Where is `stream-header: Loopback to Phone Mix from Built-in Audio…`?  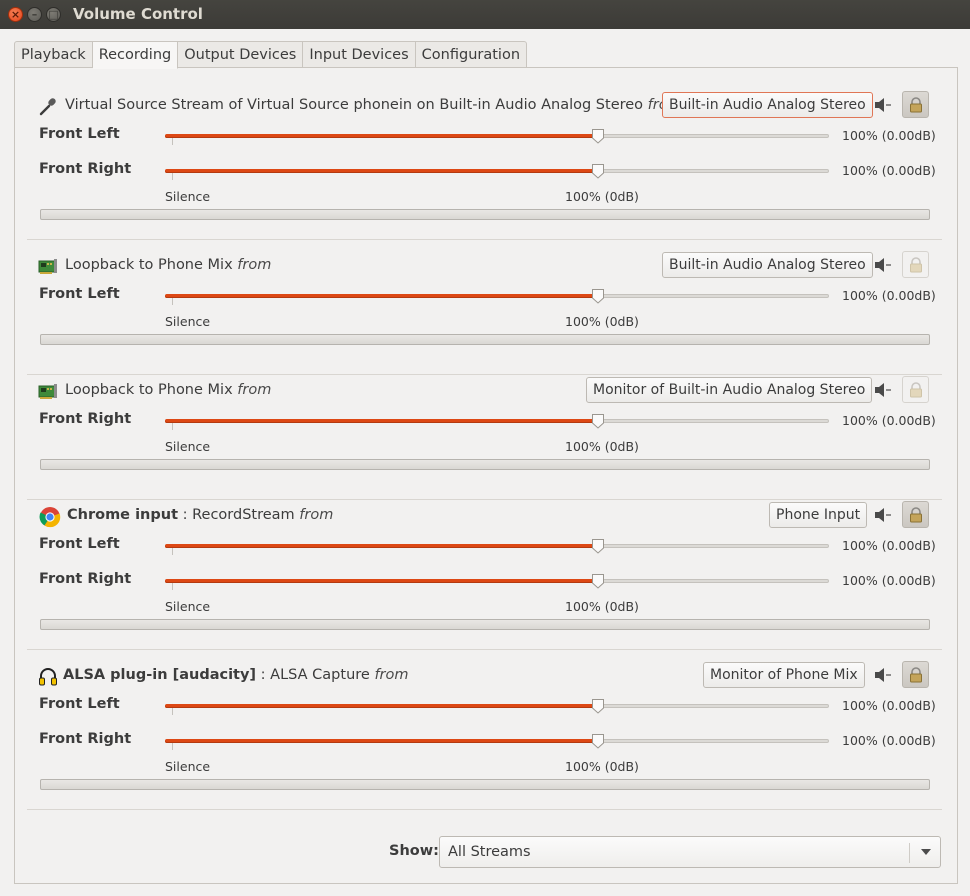 stream-header: Loopback to Phone Mix from Built-in Audio… is located at coordinates (484, 266).